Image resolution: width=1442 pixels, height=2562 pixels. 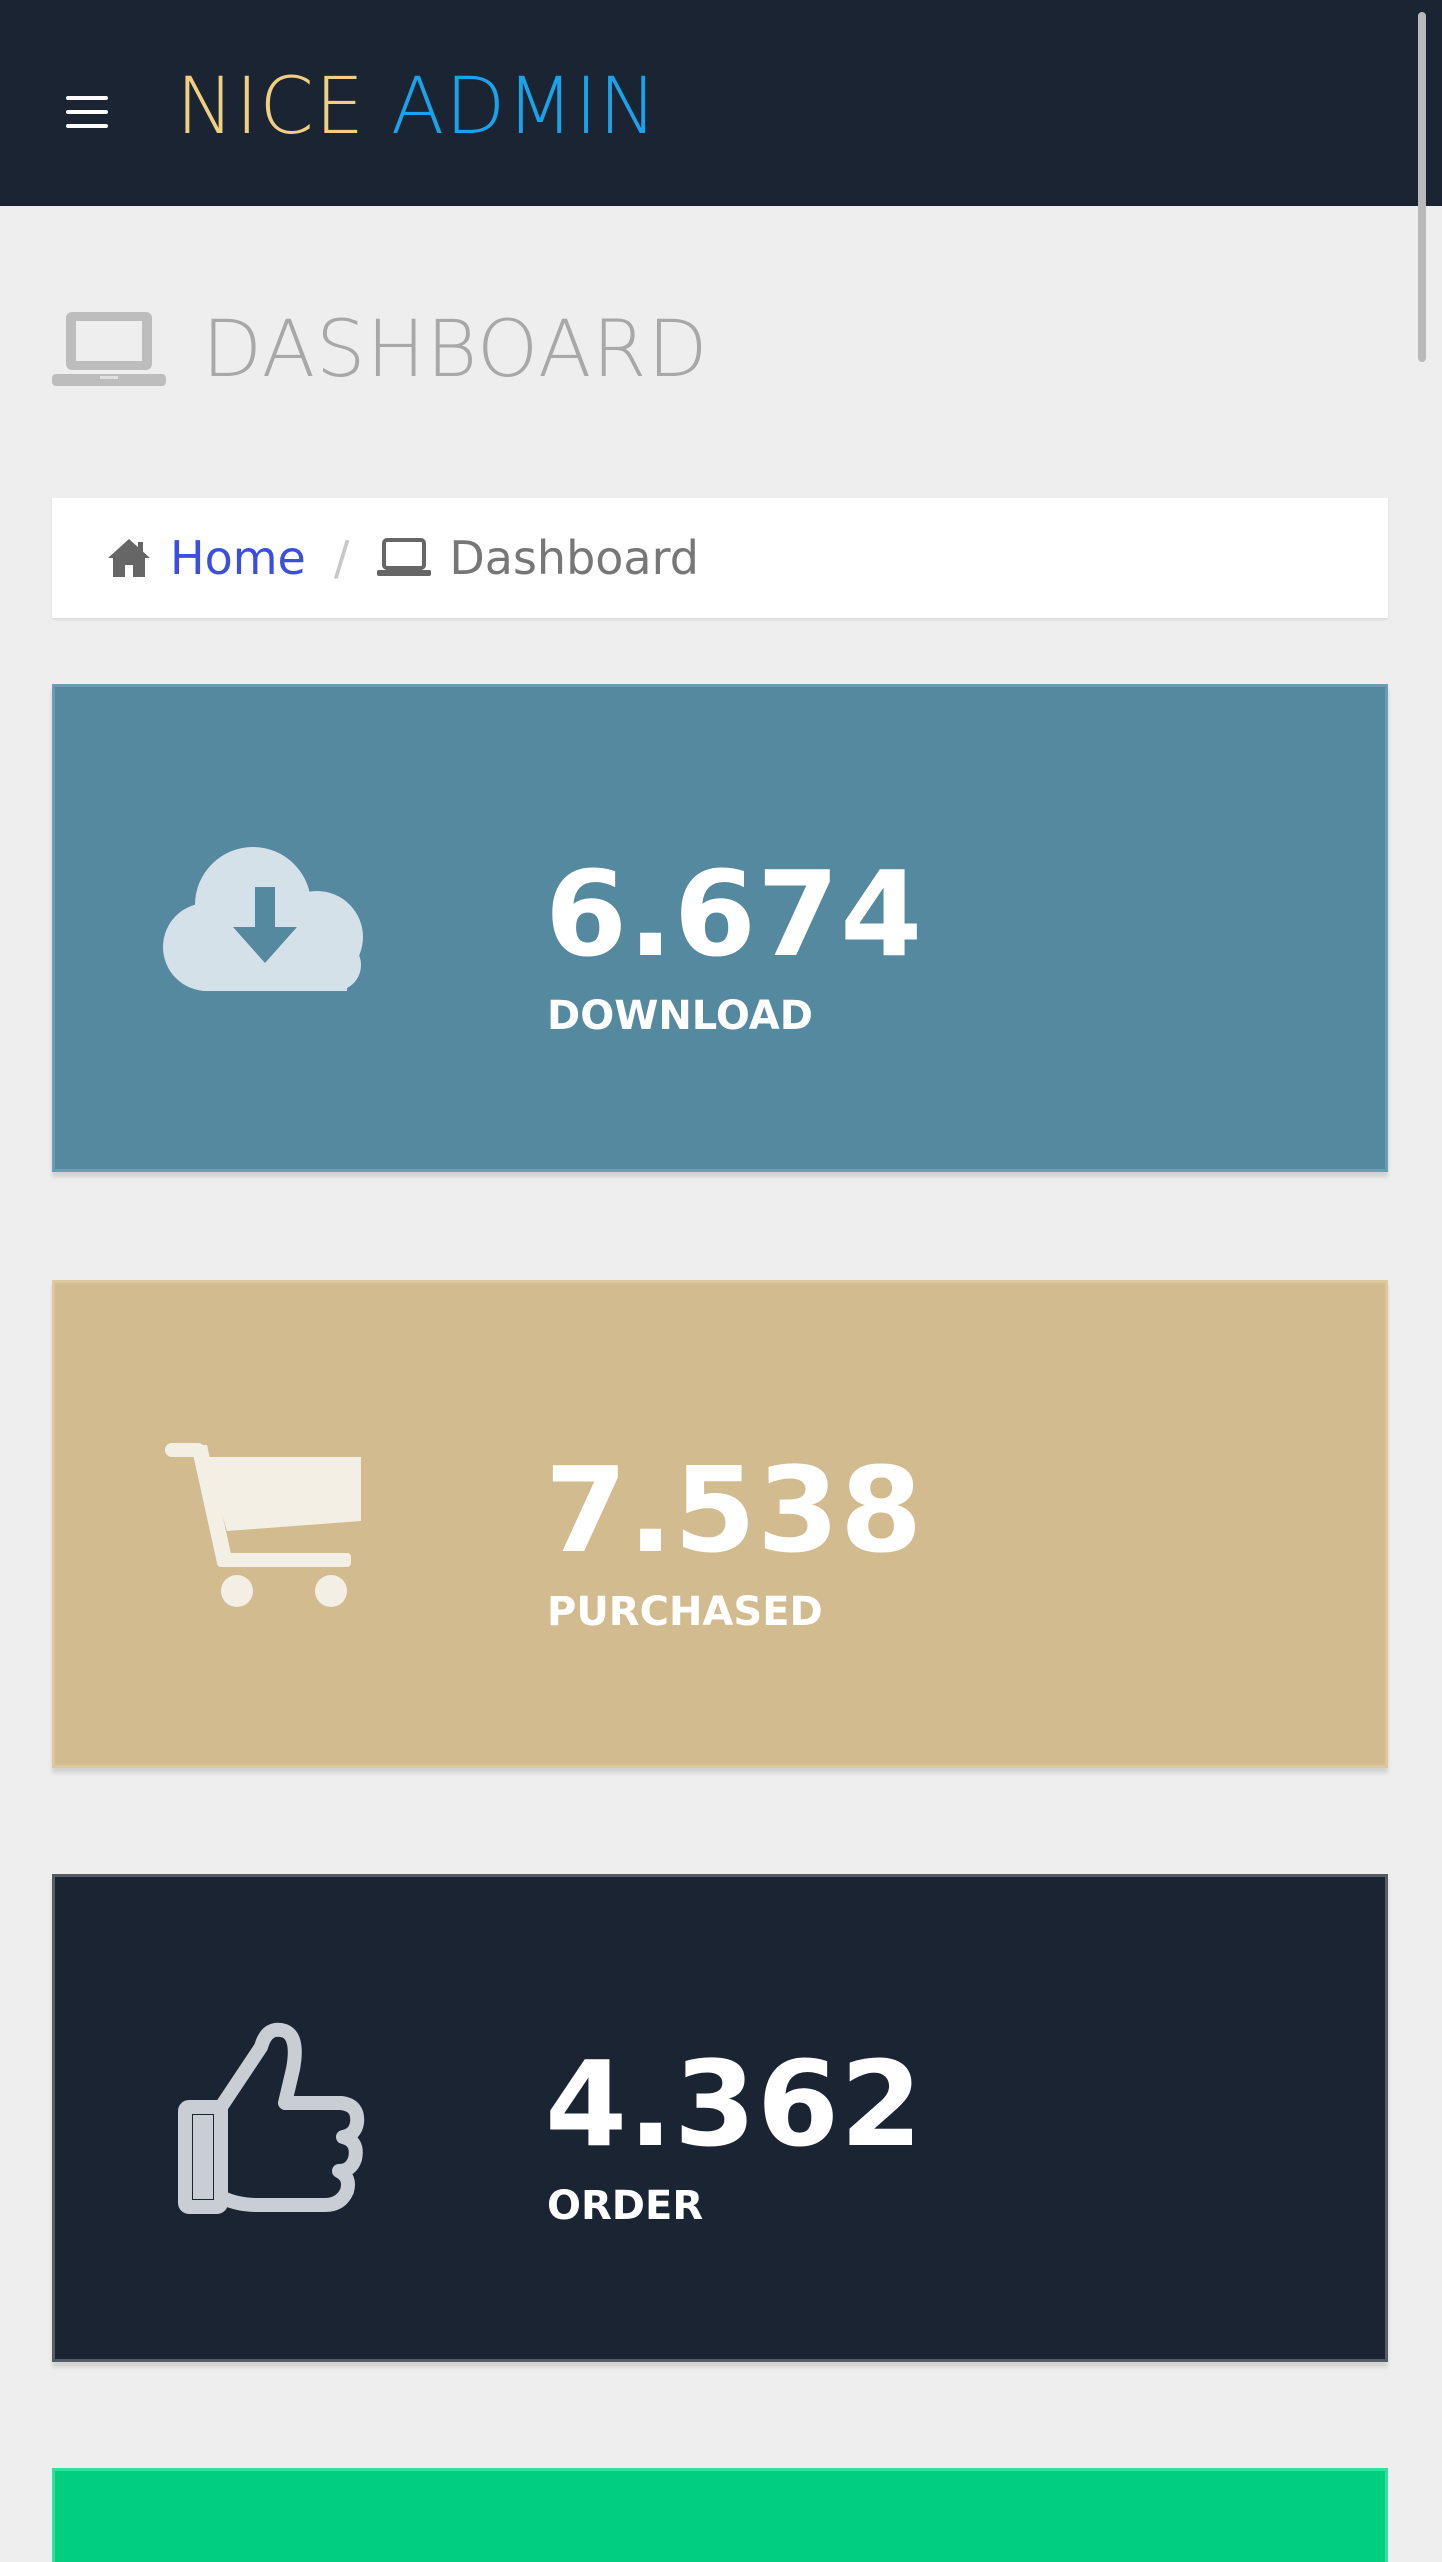 I want to click on brand-logo: NICE ADMIN, so click(x=417, y=107).